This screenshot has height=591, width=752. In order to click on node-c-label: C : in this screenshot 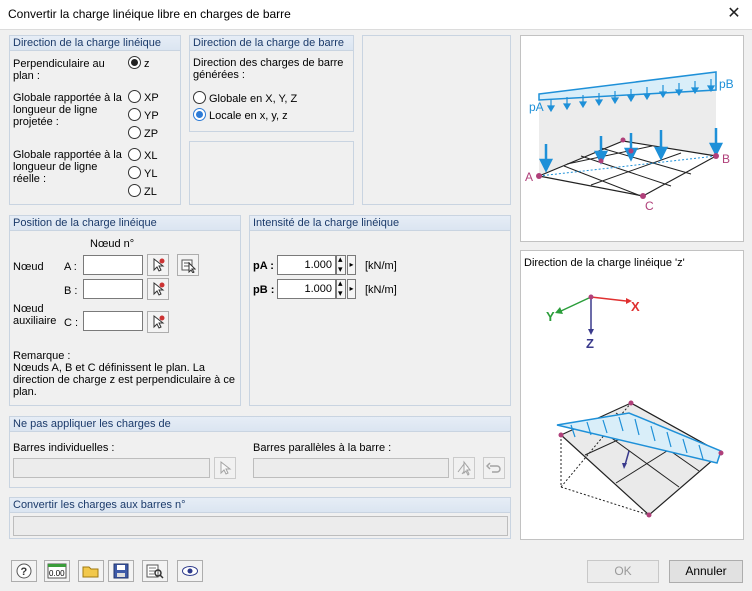, I will do `click(71, 323)`.